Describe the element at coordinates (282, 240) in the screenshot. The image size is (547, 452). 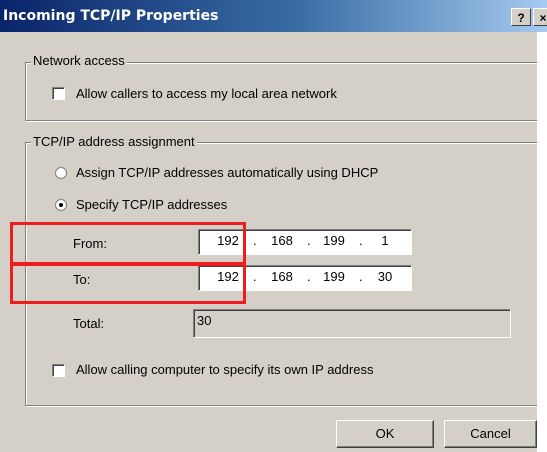
I see `from-ip-octet-2: 168` at that location.